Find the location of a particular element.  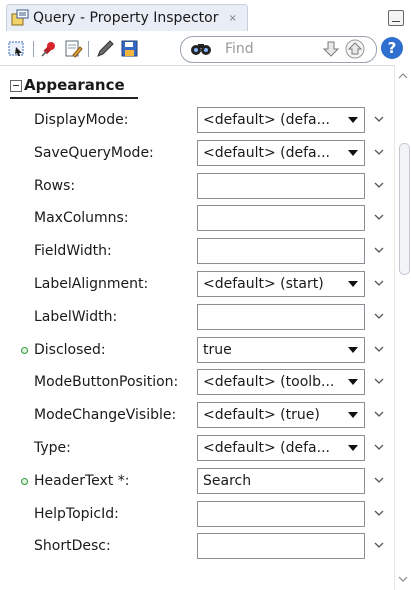

section-appearance: Appearance is located at coordinates (197, 87).